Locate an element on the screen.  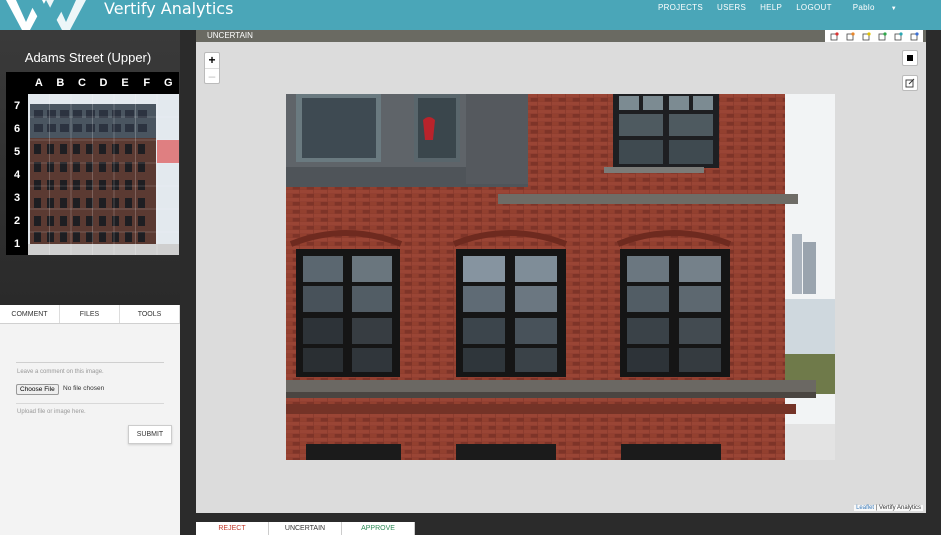
panel-tabs: COMMENT FILES TOOLS is located at coordinates (90, 314).